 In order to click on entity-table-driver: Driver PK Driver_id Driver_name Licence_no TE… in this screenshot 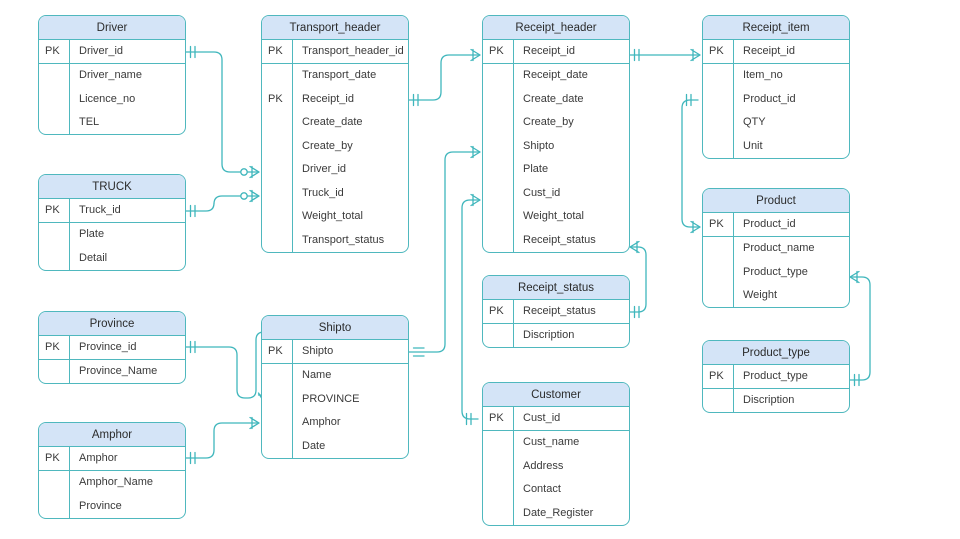, I will do `click(112, 75)`.